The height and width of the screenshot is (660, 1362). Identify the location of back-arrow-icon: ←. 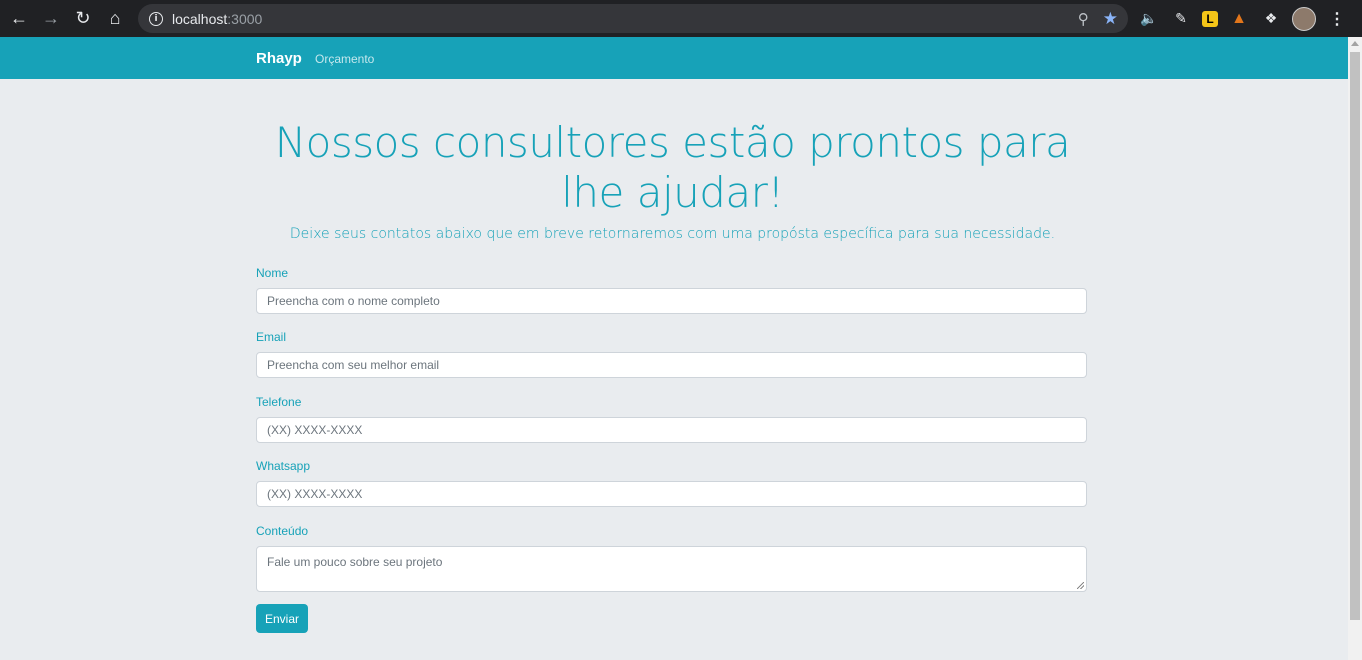
(19, 18).